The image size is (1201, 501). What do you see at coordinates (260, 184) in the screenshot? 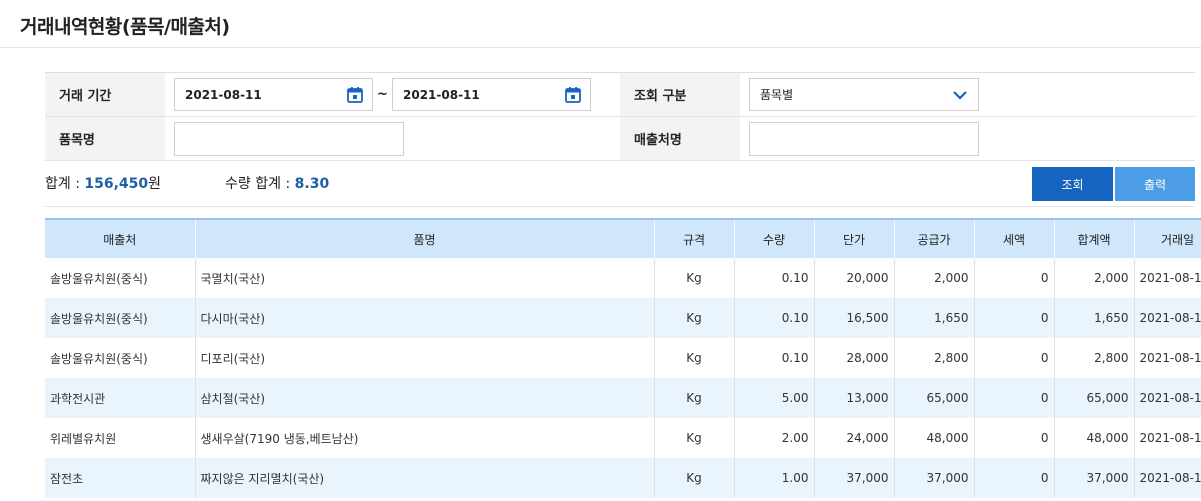
I see `qty-label: 수량 합계 :` at bounding box center [260, 184].